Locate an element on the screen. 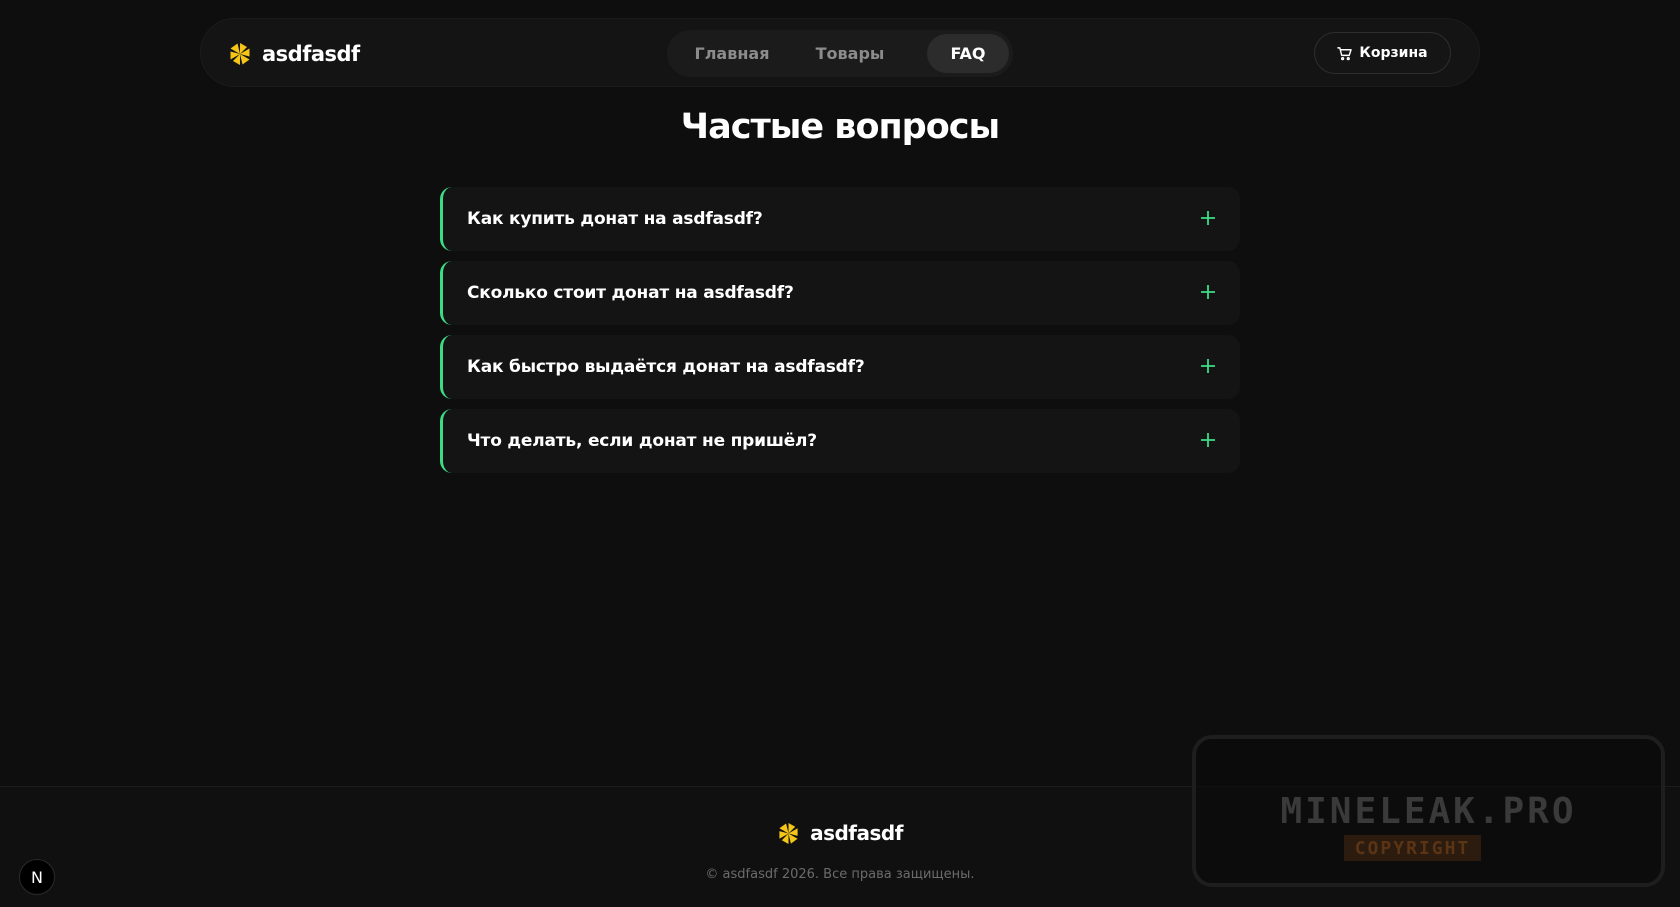  faq-question: Как быстро выдаётся донат на asdfasdf? is located at coordinates (666, 367).